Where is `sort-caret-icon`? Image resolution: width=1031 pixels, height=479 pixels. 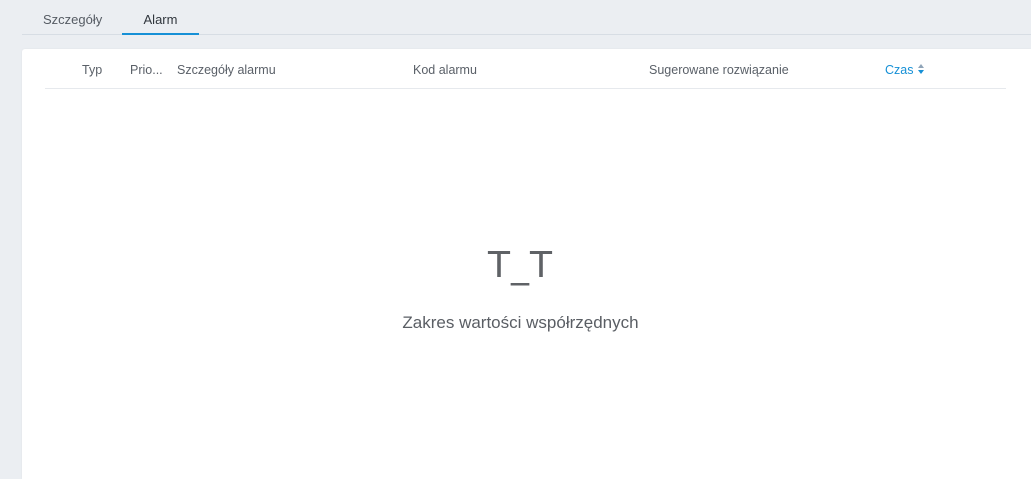 sort-caret-icon is located at coordinates (921, 69).